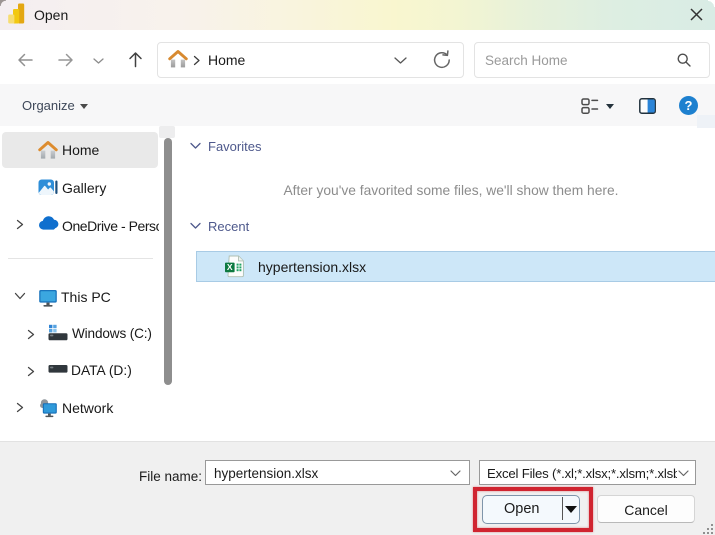 The height and width of the screenshot is (535, 715). Describe the element at coordinates (230, 267) in the screenshot. I see `svg-text: X` at that location.